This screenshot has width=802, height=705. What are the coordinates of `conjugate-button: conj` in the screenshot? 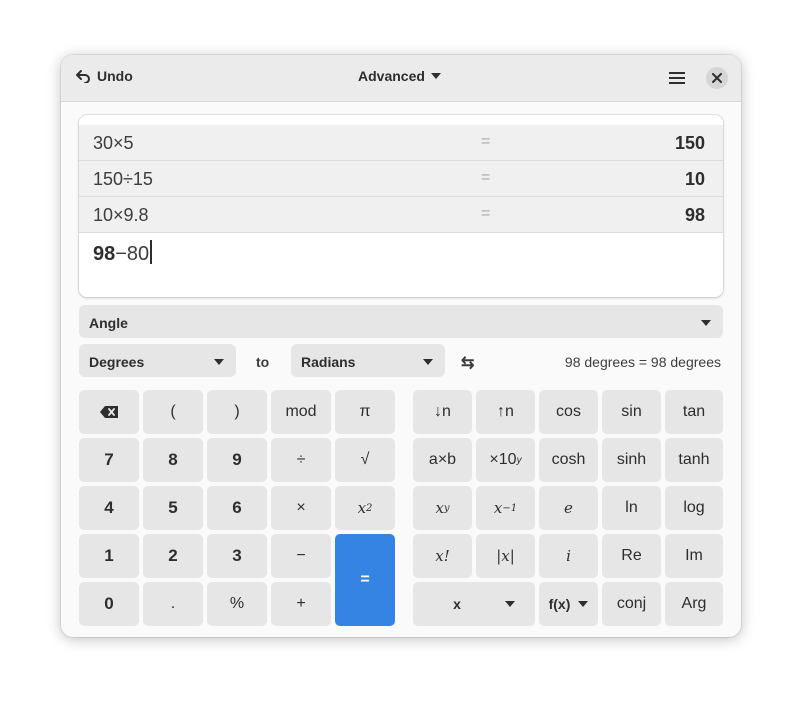 It's located at (631, 604).